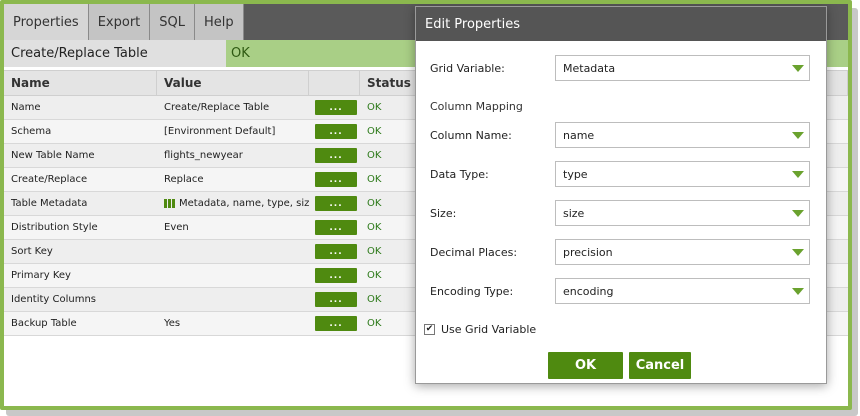 This screenshot has width=860, height=416. Describe the element at coordinates (184, 179) in the screenshot. I see `property-value-text: Replace` at that location.